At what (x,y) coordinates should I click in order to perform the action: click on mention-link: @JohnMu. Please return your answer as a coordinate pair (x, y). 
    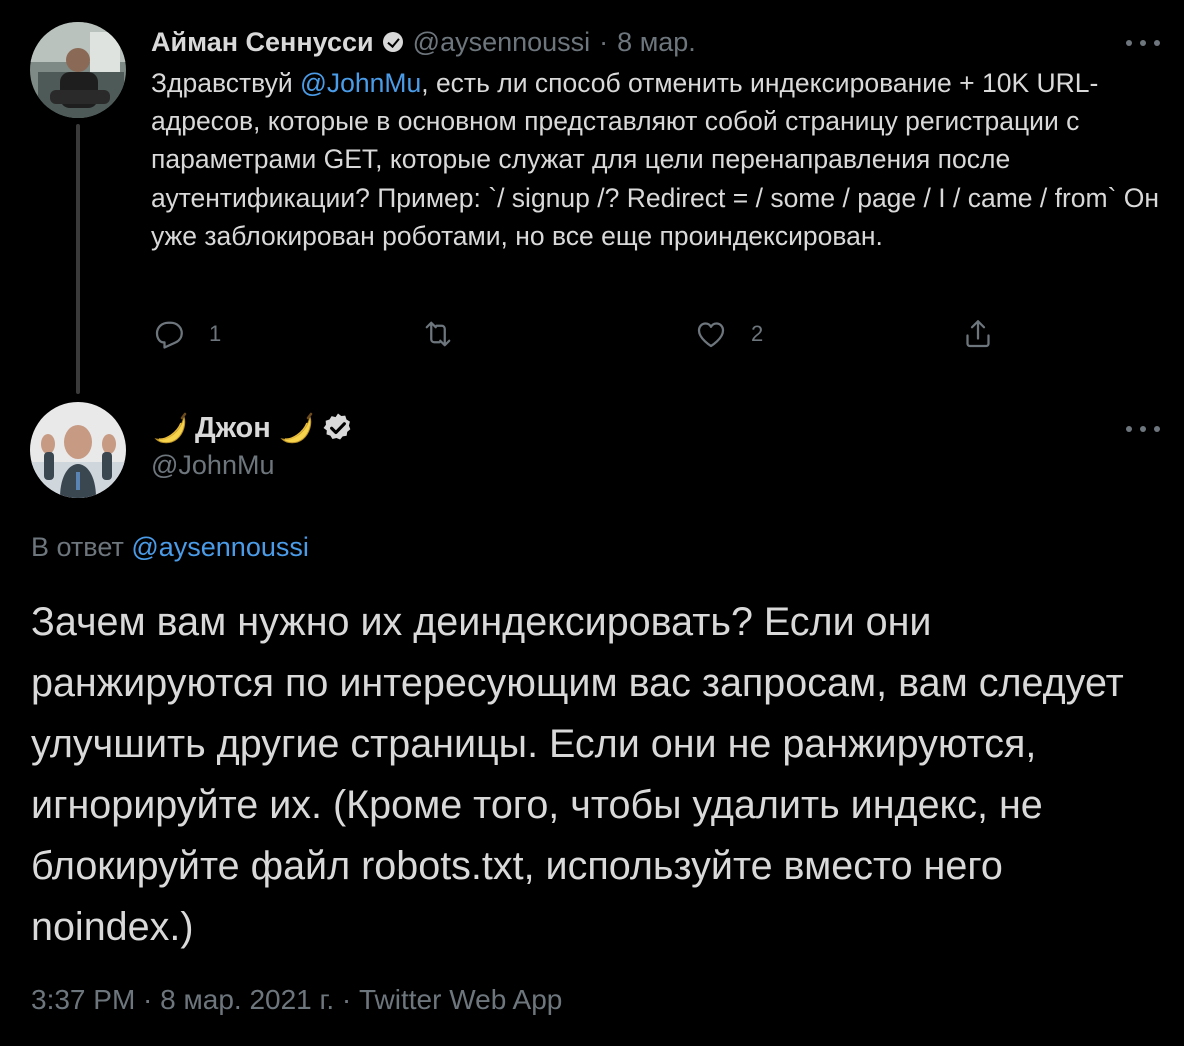
    Looking at the image, I should click on (360, 83).